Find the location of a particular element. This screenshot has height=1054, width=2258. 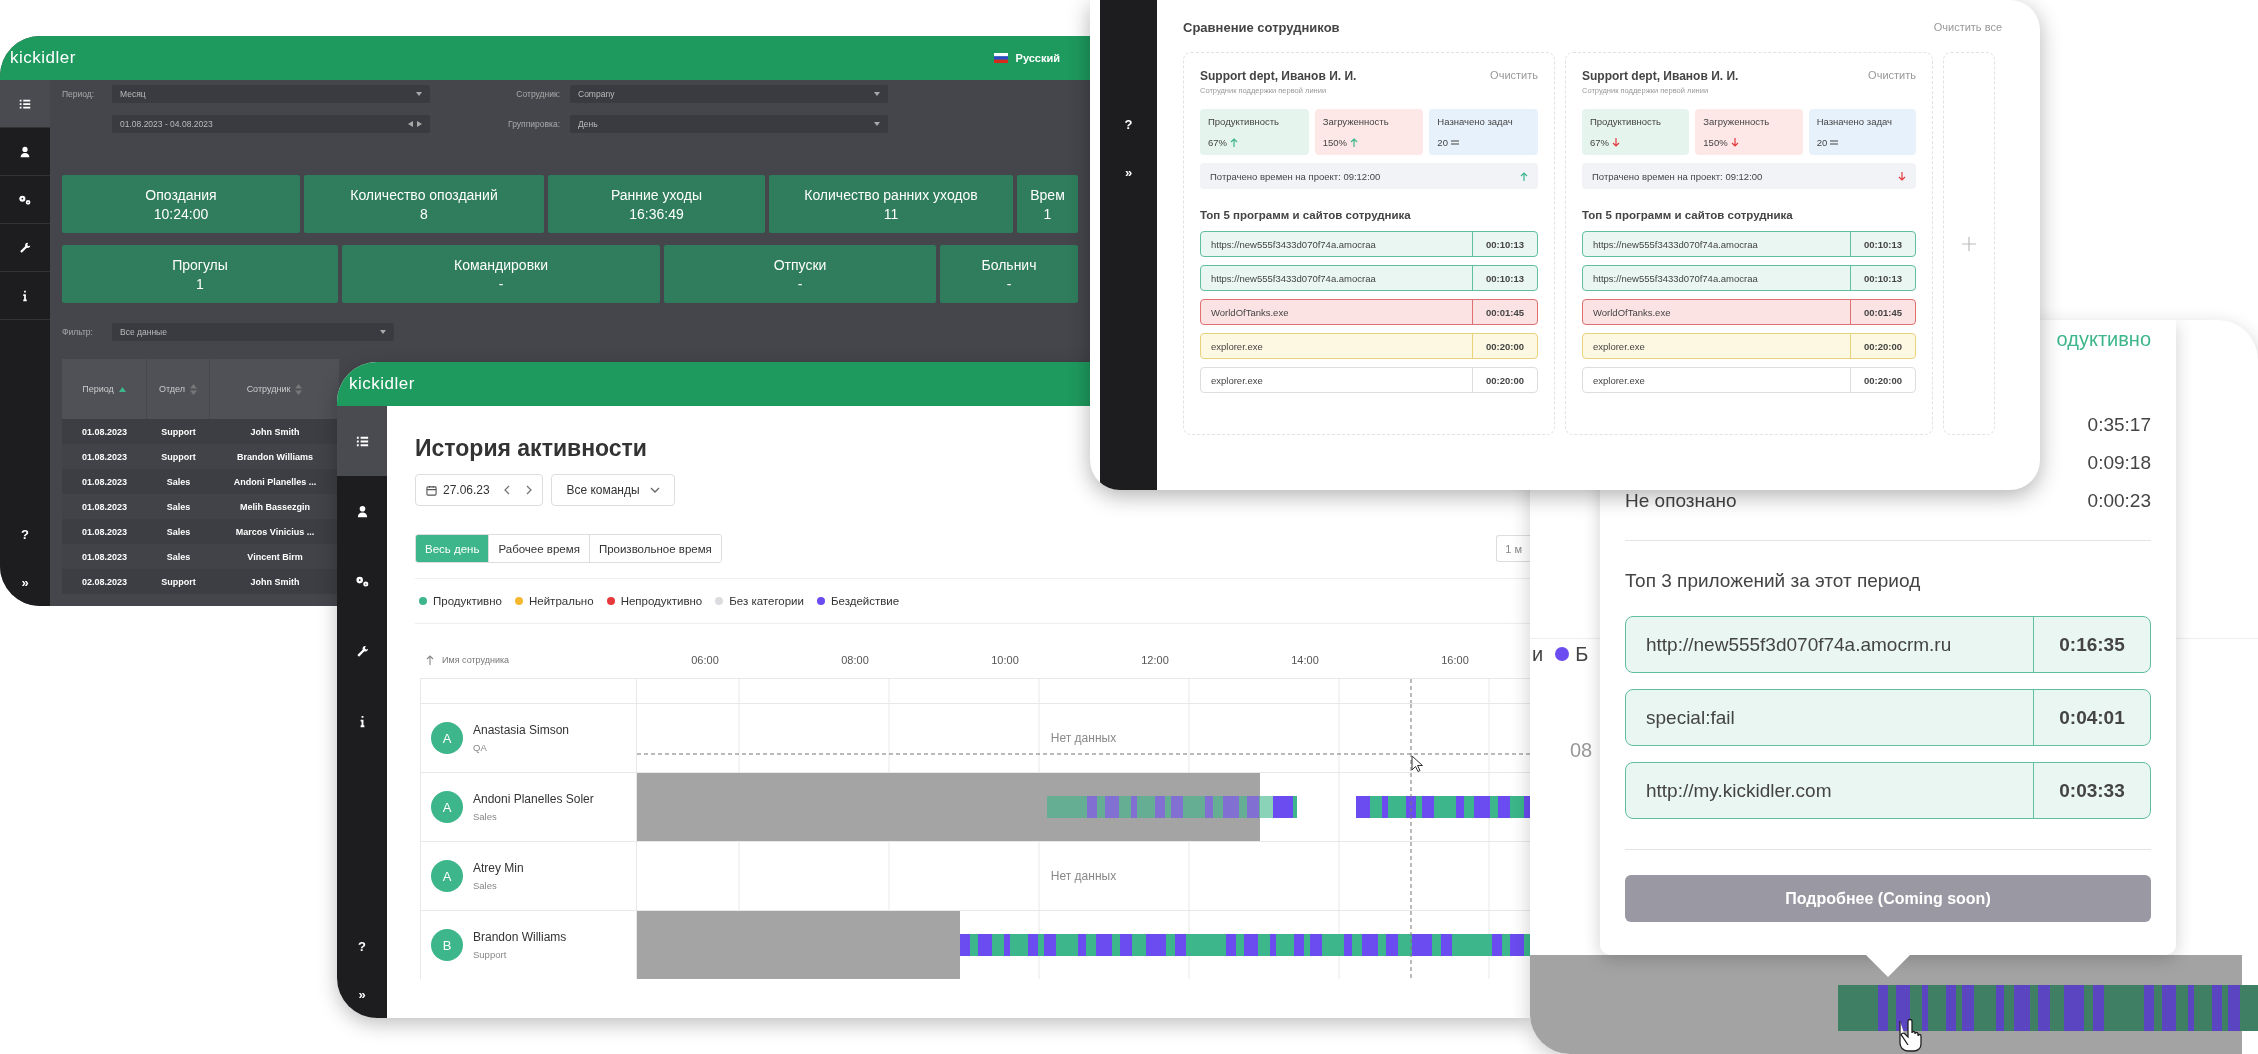

filter-label: Группировка: is located at coordinates (533, 124).